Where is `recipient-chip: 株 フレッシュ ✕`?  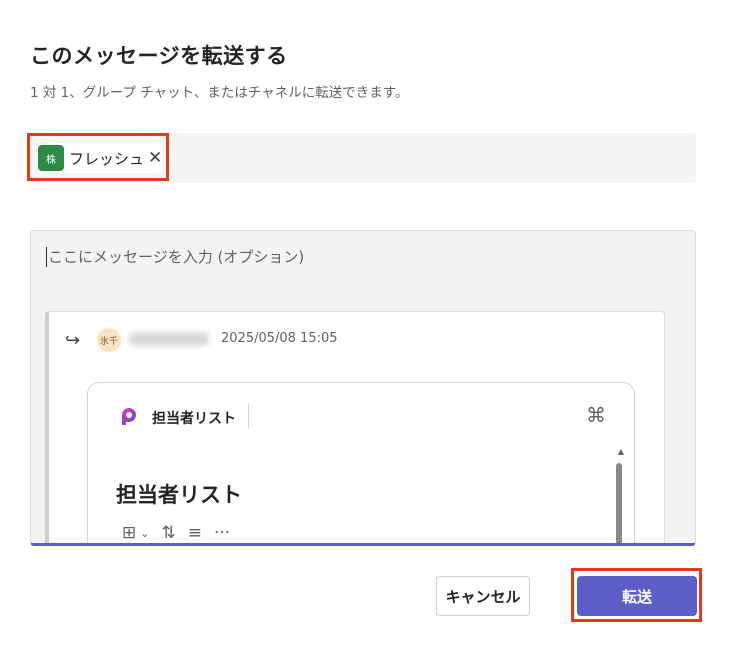 recipient-chip: 株 フレッシュ ✕ is located at coordinates (103, 158).